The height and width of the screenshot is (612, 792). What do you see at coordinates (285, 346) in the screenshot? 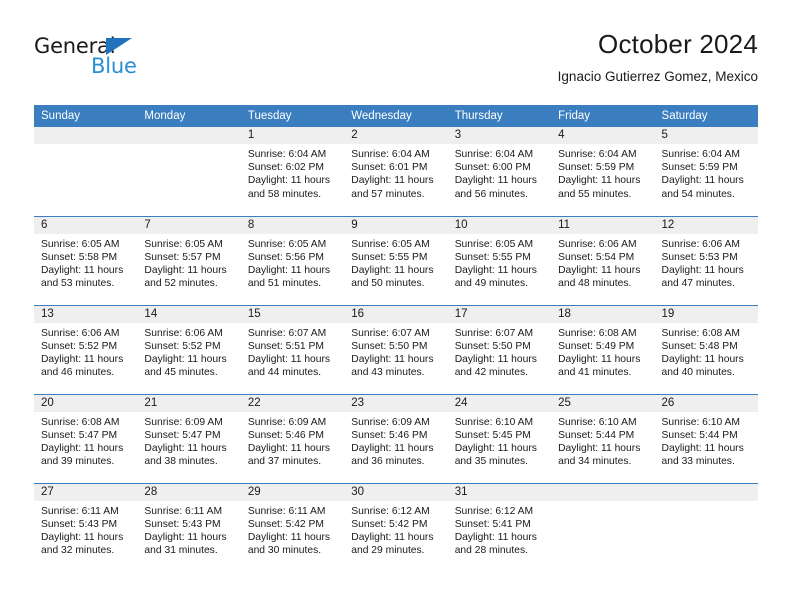
I see `sunset-text: Sunset: 5:51 PM` at bounding box center [285, 346].